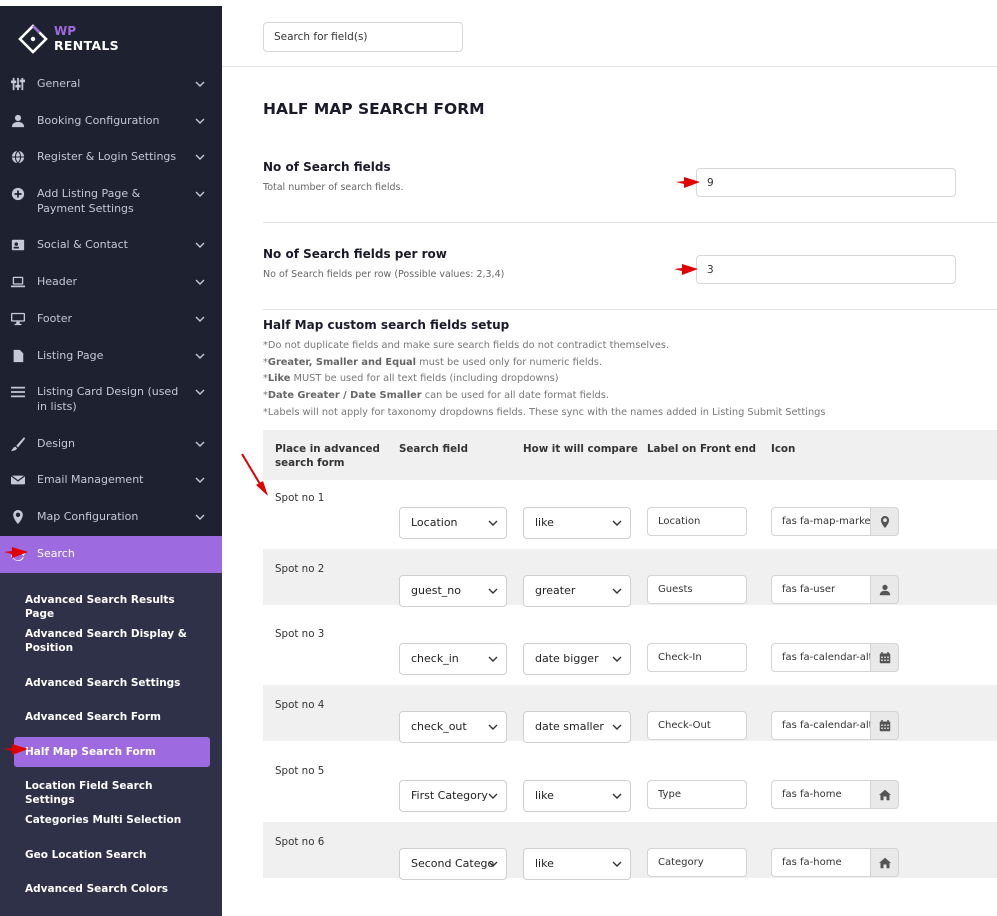 The image size is (997, 916). I want to click on submenu-item: Advanced Search Display & Position, so click(112, 641).